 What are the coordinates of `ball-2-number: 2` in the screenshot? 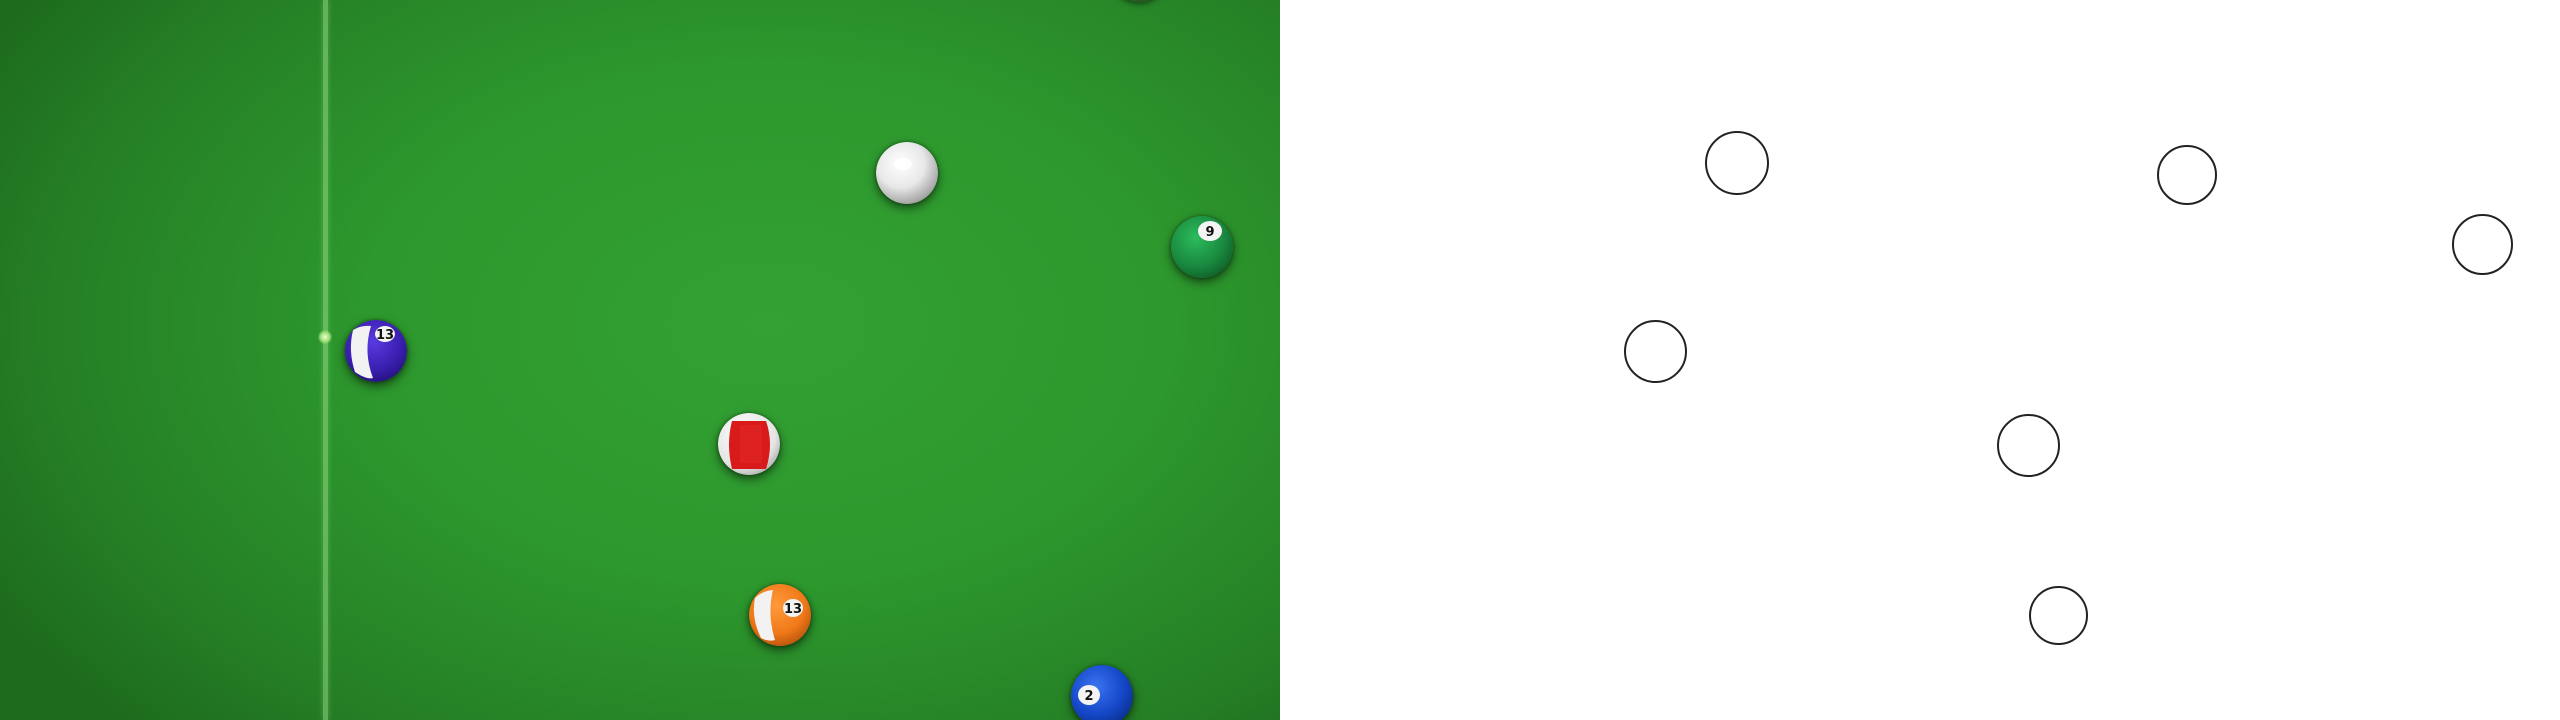 It's located at (1088, 696).